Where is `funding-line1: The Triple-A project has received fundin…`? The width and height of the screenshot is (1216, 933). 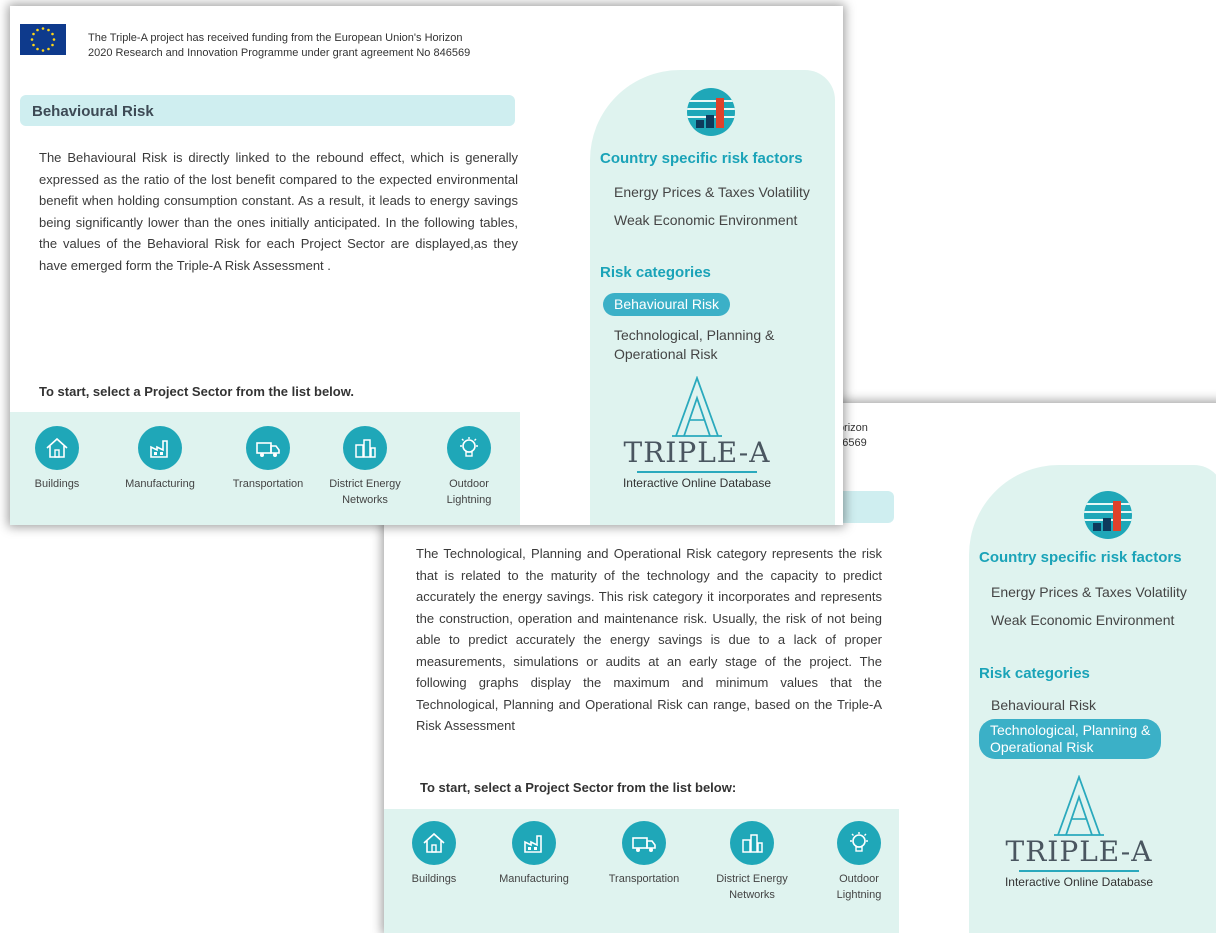 funding-line1: The Triple-A project has received fundin… is located at coordinates (275, 38).